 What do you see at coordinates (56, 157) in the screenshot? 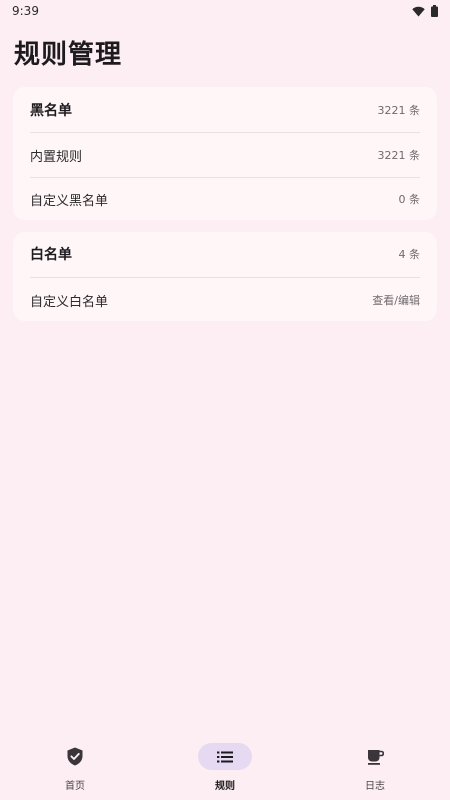
I see `builtin-rules-label: 内置规则` at bounding box center [56, 157].